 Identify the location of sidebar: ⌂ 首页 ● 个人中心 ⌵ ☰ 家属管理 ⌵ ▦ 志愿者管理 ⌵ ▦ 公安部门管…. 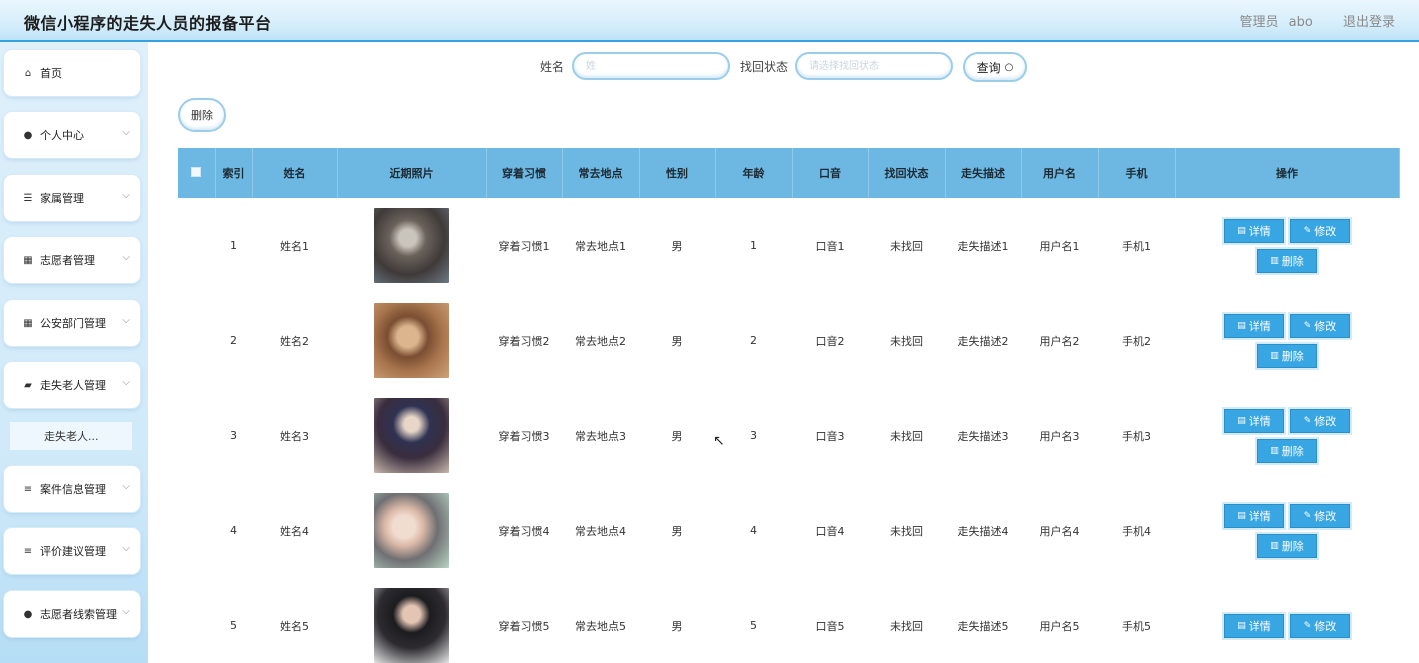
(74, 352).